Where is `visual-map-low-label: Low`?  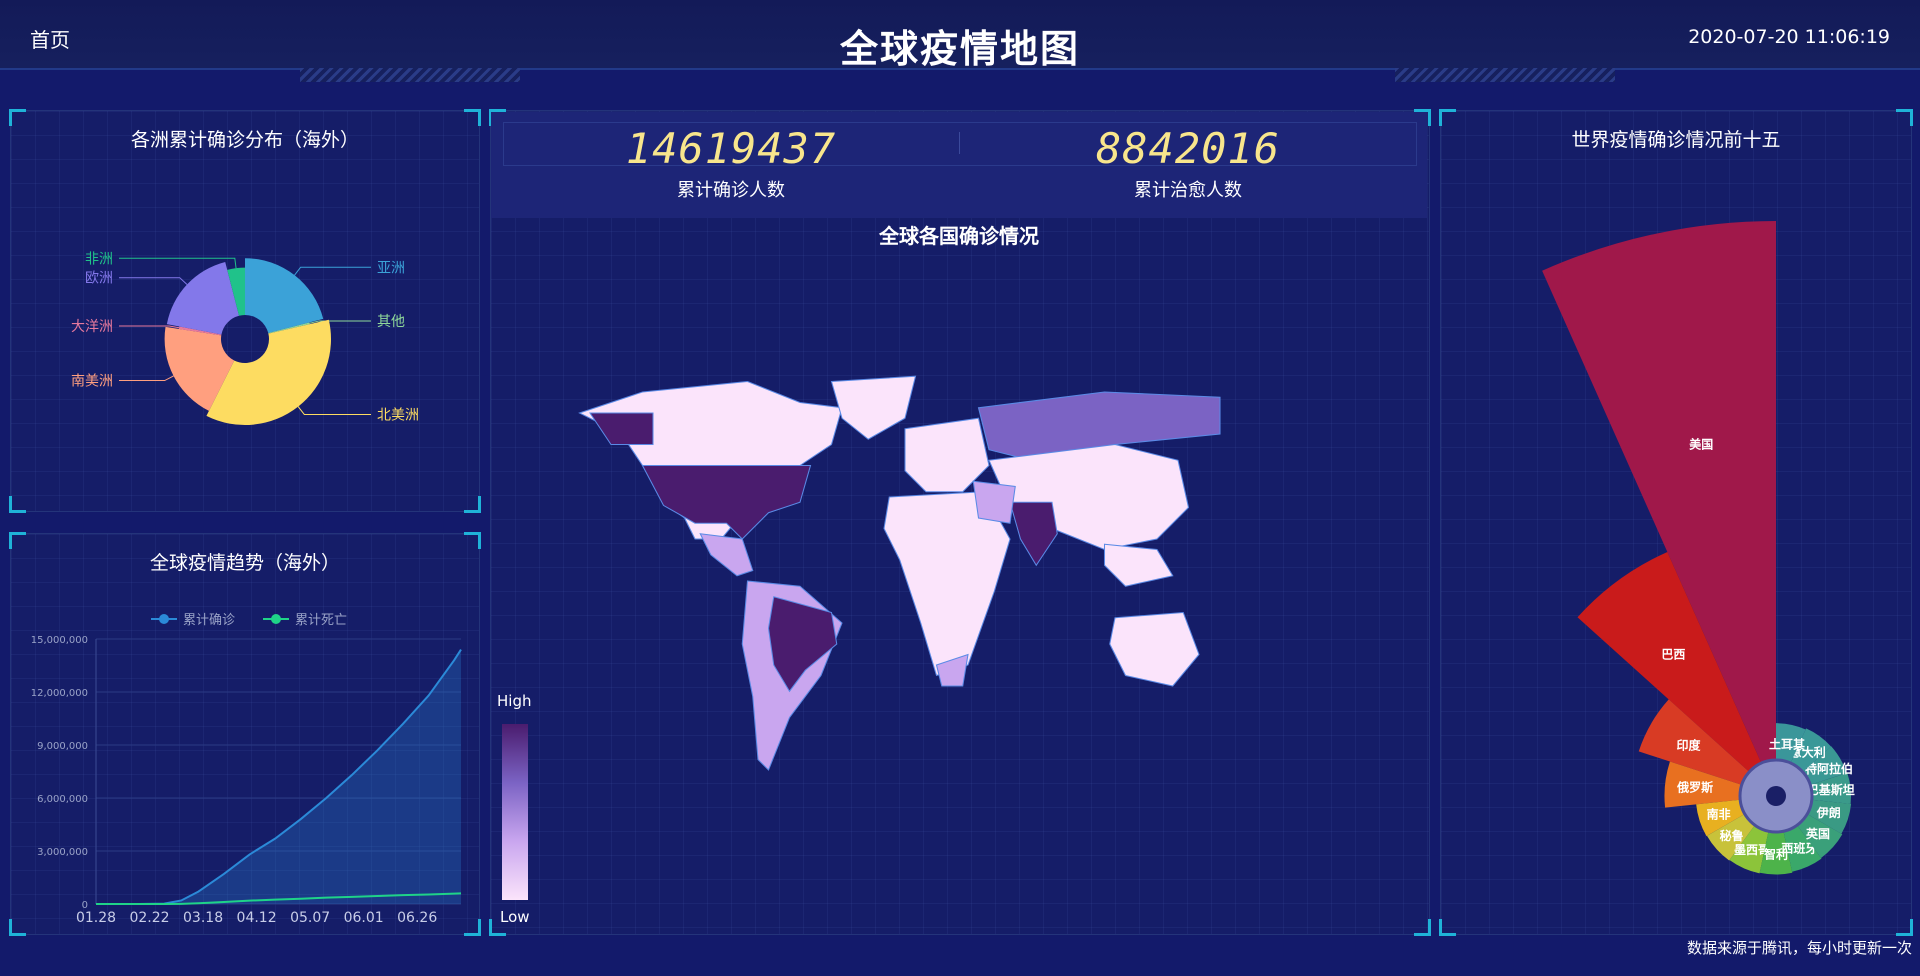 visual-map-low-label: Low is located at coordinates (515, 917).